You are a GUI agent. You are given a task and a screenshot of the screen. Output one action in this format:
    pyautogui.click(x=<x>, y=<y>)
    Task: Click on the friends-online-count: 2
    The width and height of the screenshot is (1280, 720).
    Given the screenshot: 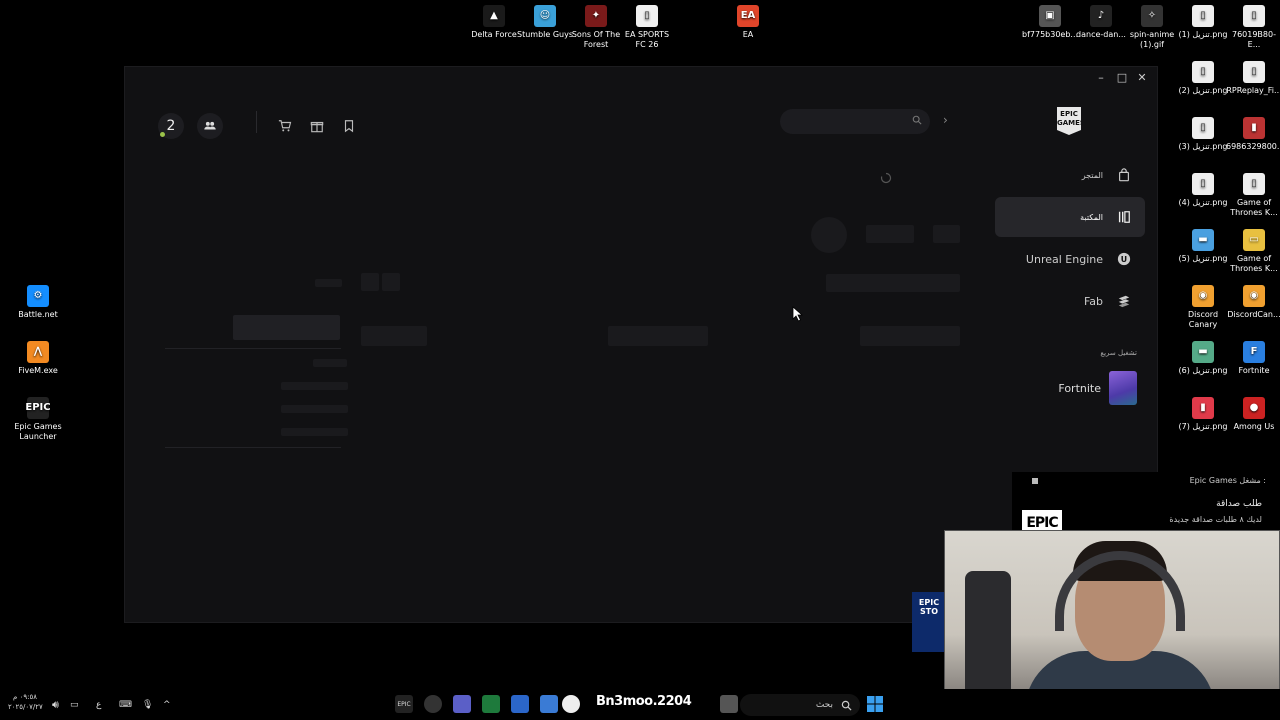 What is the action you would take?
    pyautogui.click(x=171, y=126)
    